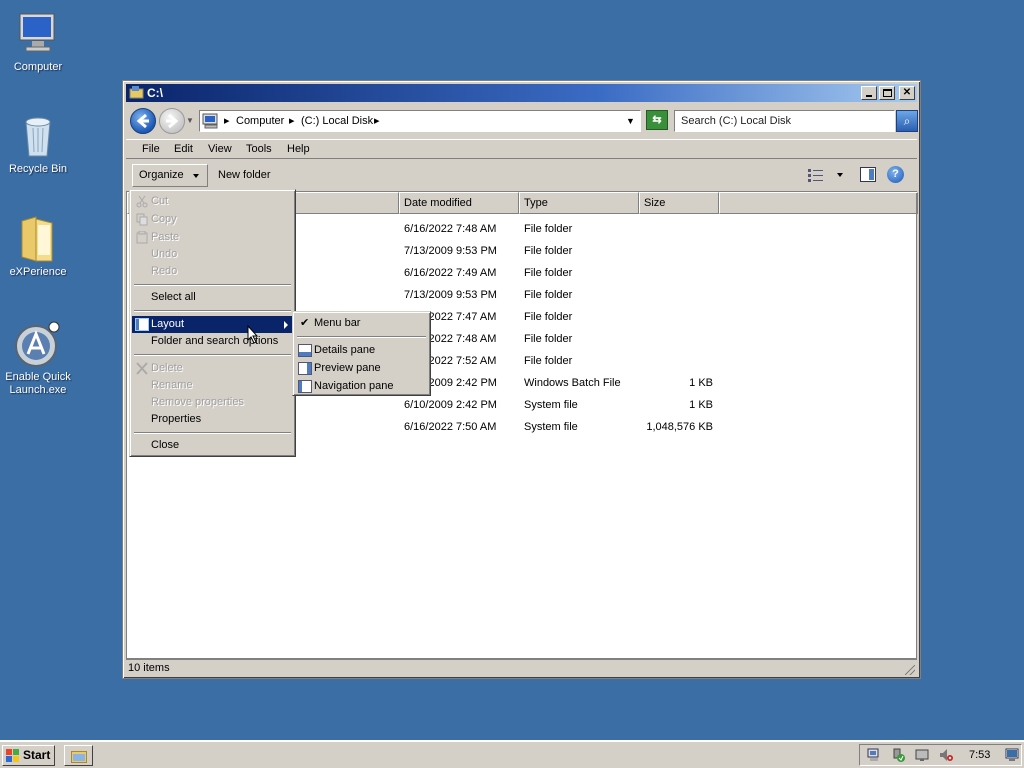  I want to click on search-icon: ⌕, so click(907, 121).